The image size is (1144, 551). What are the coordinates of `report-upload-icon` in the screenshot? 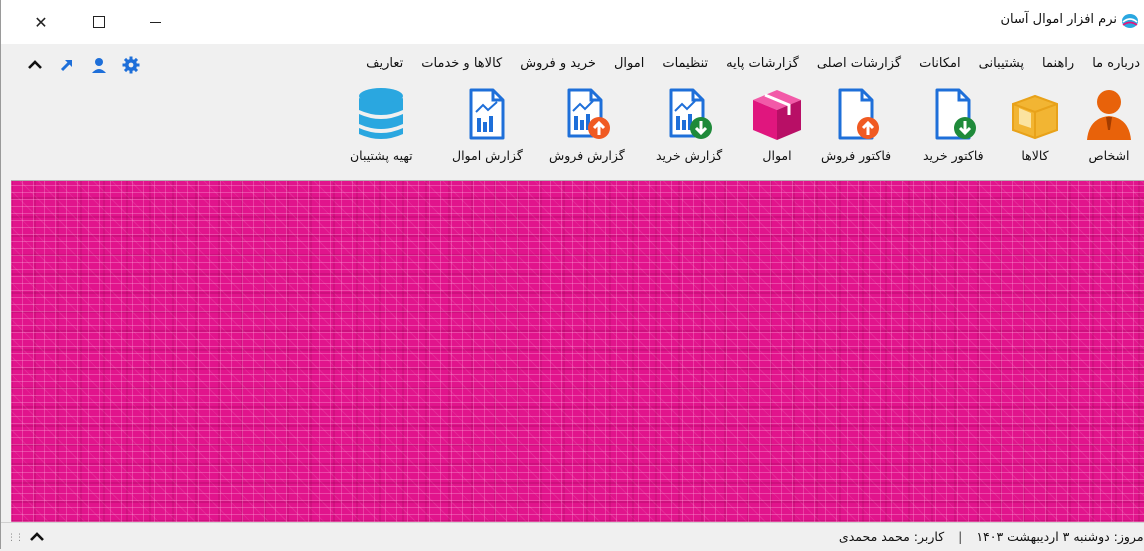 It's located at (588, 113).